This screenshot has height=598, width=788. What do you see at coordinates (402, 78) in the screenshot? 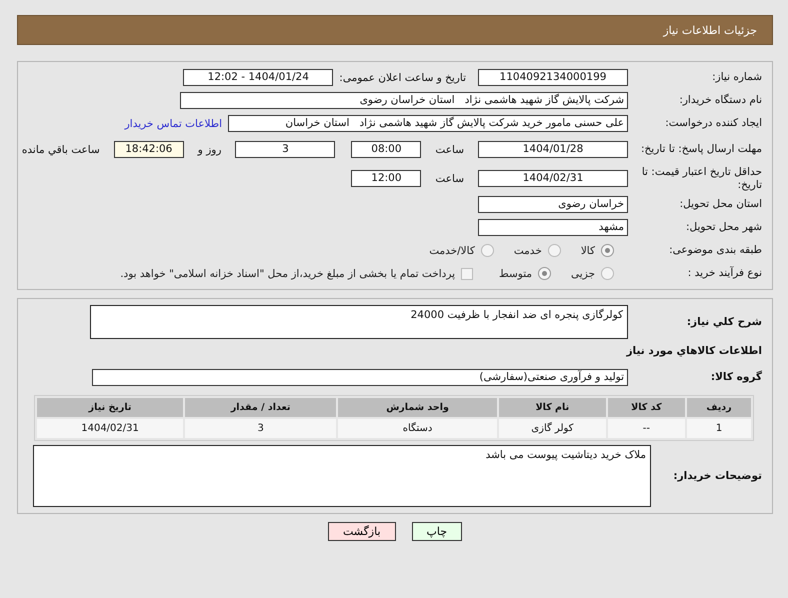
I see `field-label: تاریخ و ساعت اعلان عمومی:` at bounding box center [402, 78].